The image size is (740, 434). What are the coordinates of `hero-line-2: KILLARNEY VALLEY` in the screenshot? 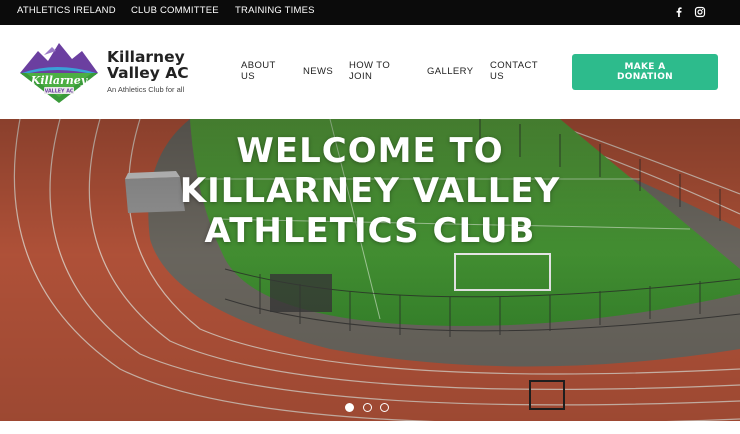 It's located at (370, 191).